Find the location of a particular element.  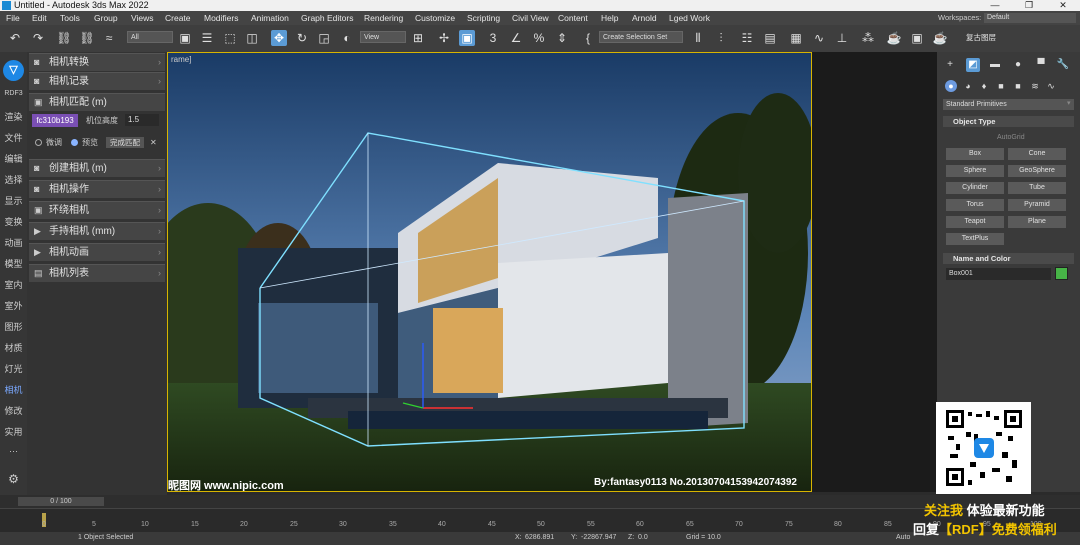

torus-button: Torus is located at coordinates (975, 205).